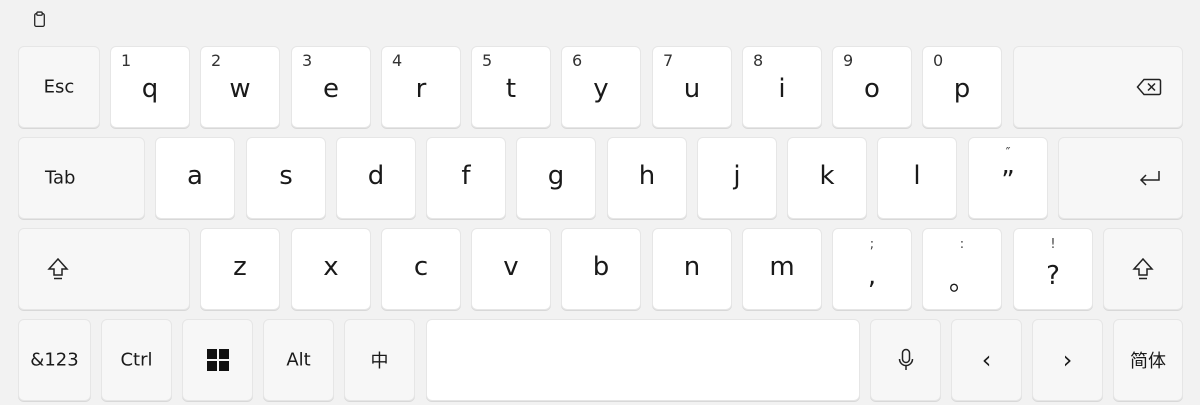 The width and height of the screenshot is (1200, 405). What do you see at coordinates (1098, 87) in the screenshot?
I see `backspace-key` at bounding box center [1098, 87].